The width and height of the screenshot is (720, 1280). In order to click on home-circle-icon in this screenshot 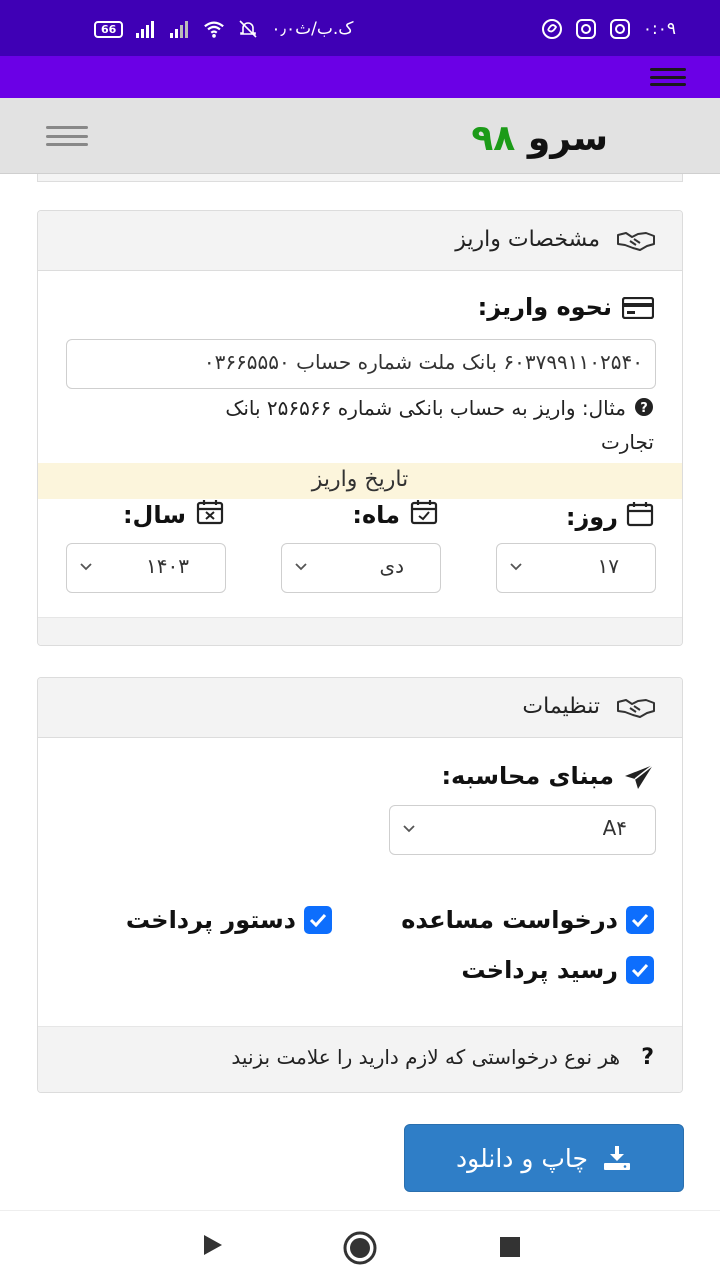, I will do `click(360, 1248)`.